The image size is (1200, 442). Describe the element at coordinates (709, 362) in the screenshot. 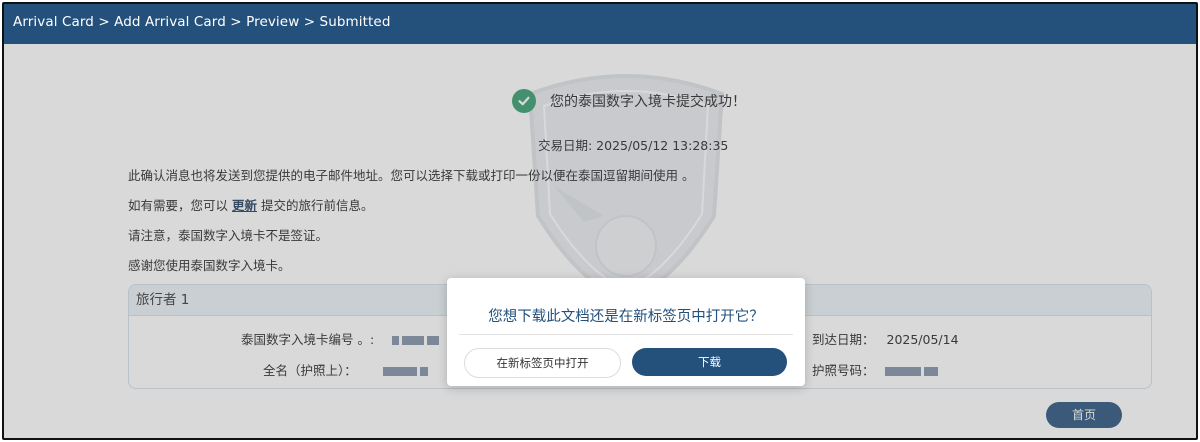

I see `download-button: 下载` at that location.